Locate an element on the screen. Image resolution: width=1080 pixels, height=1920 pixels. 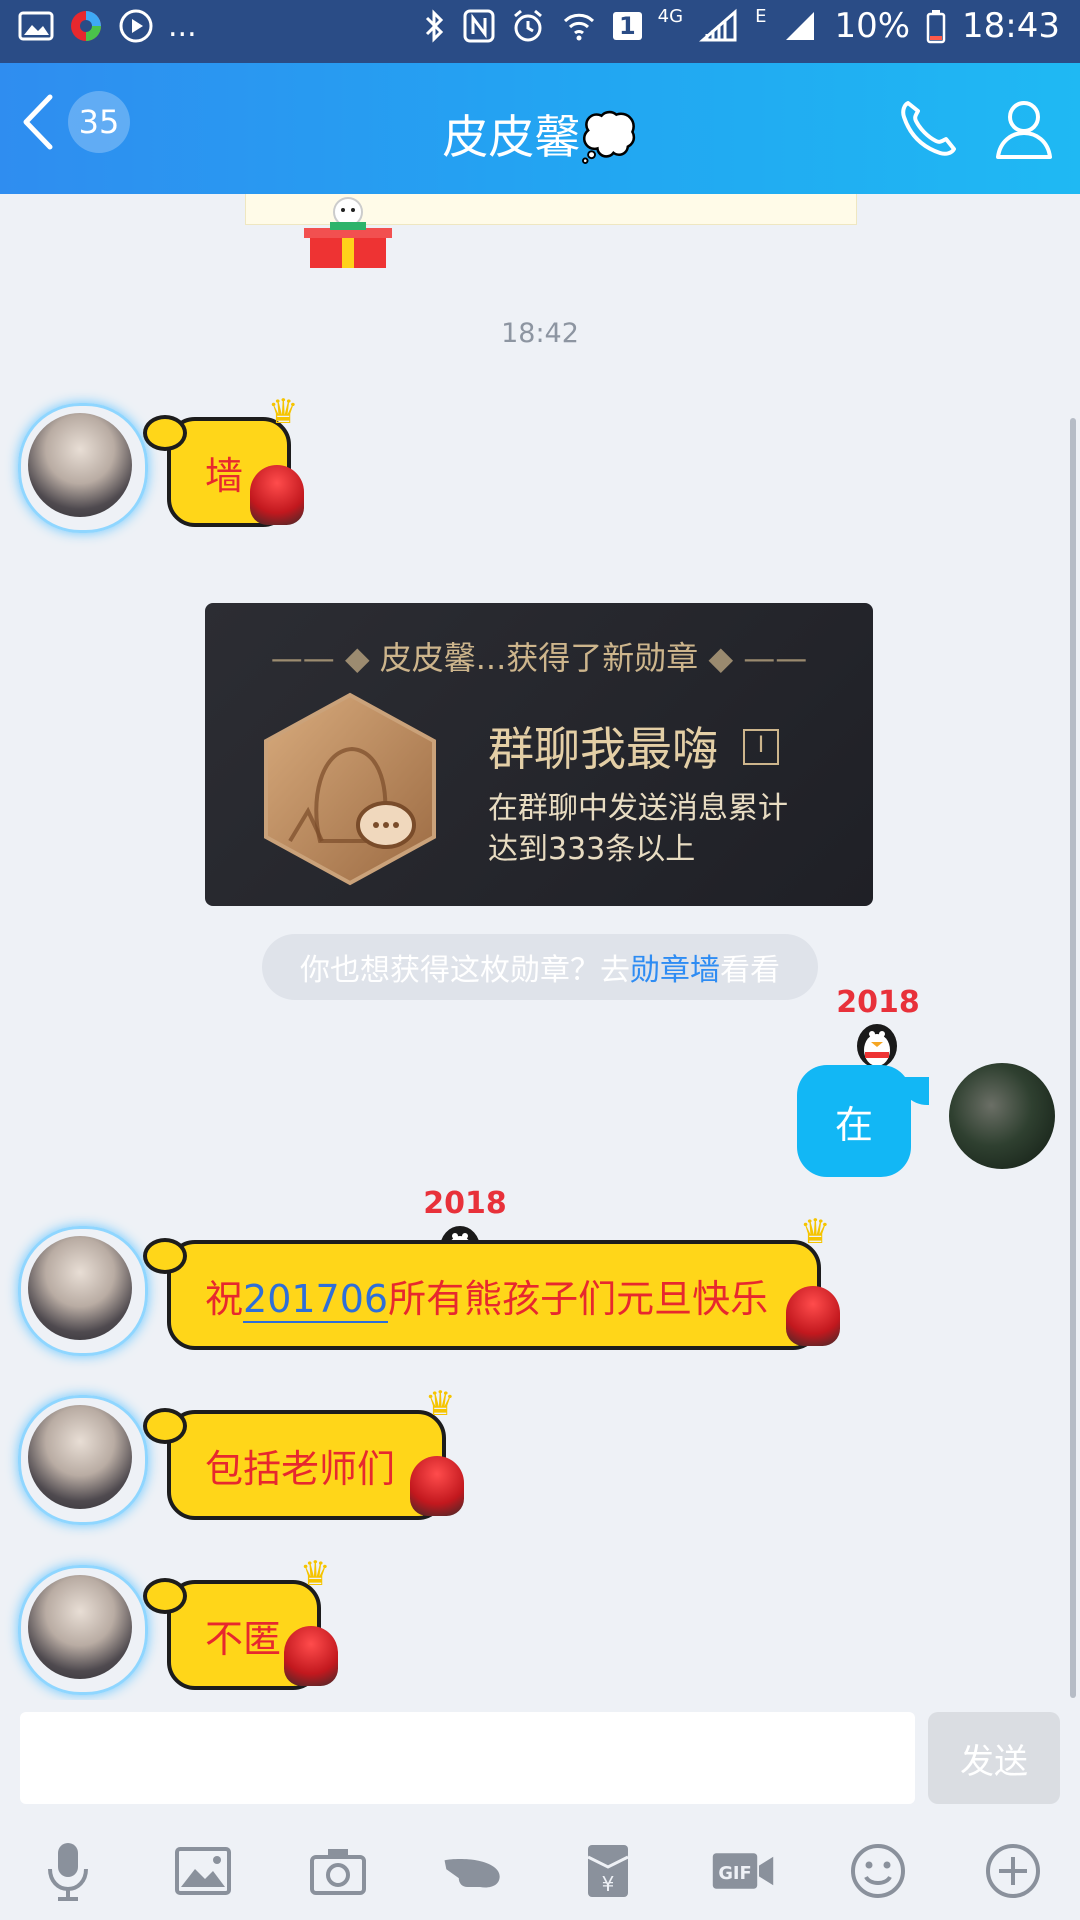
input-toolbar: ¥ GIF is located at coordinates (540, 1871).